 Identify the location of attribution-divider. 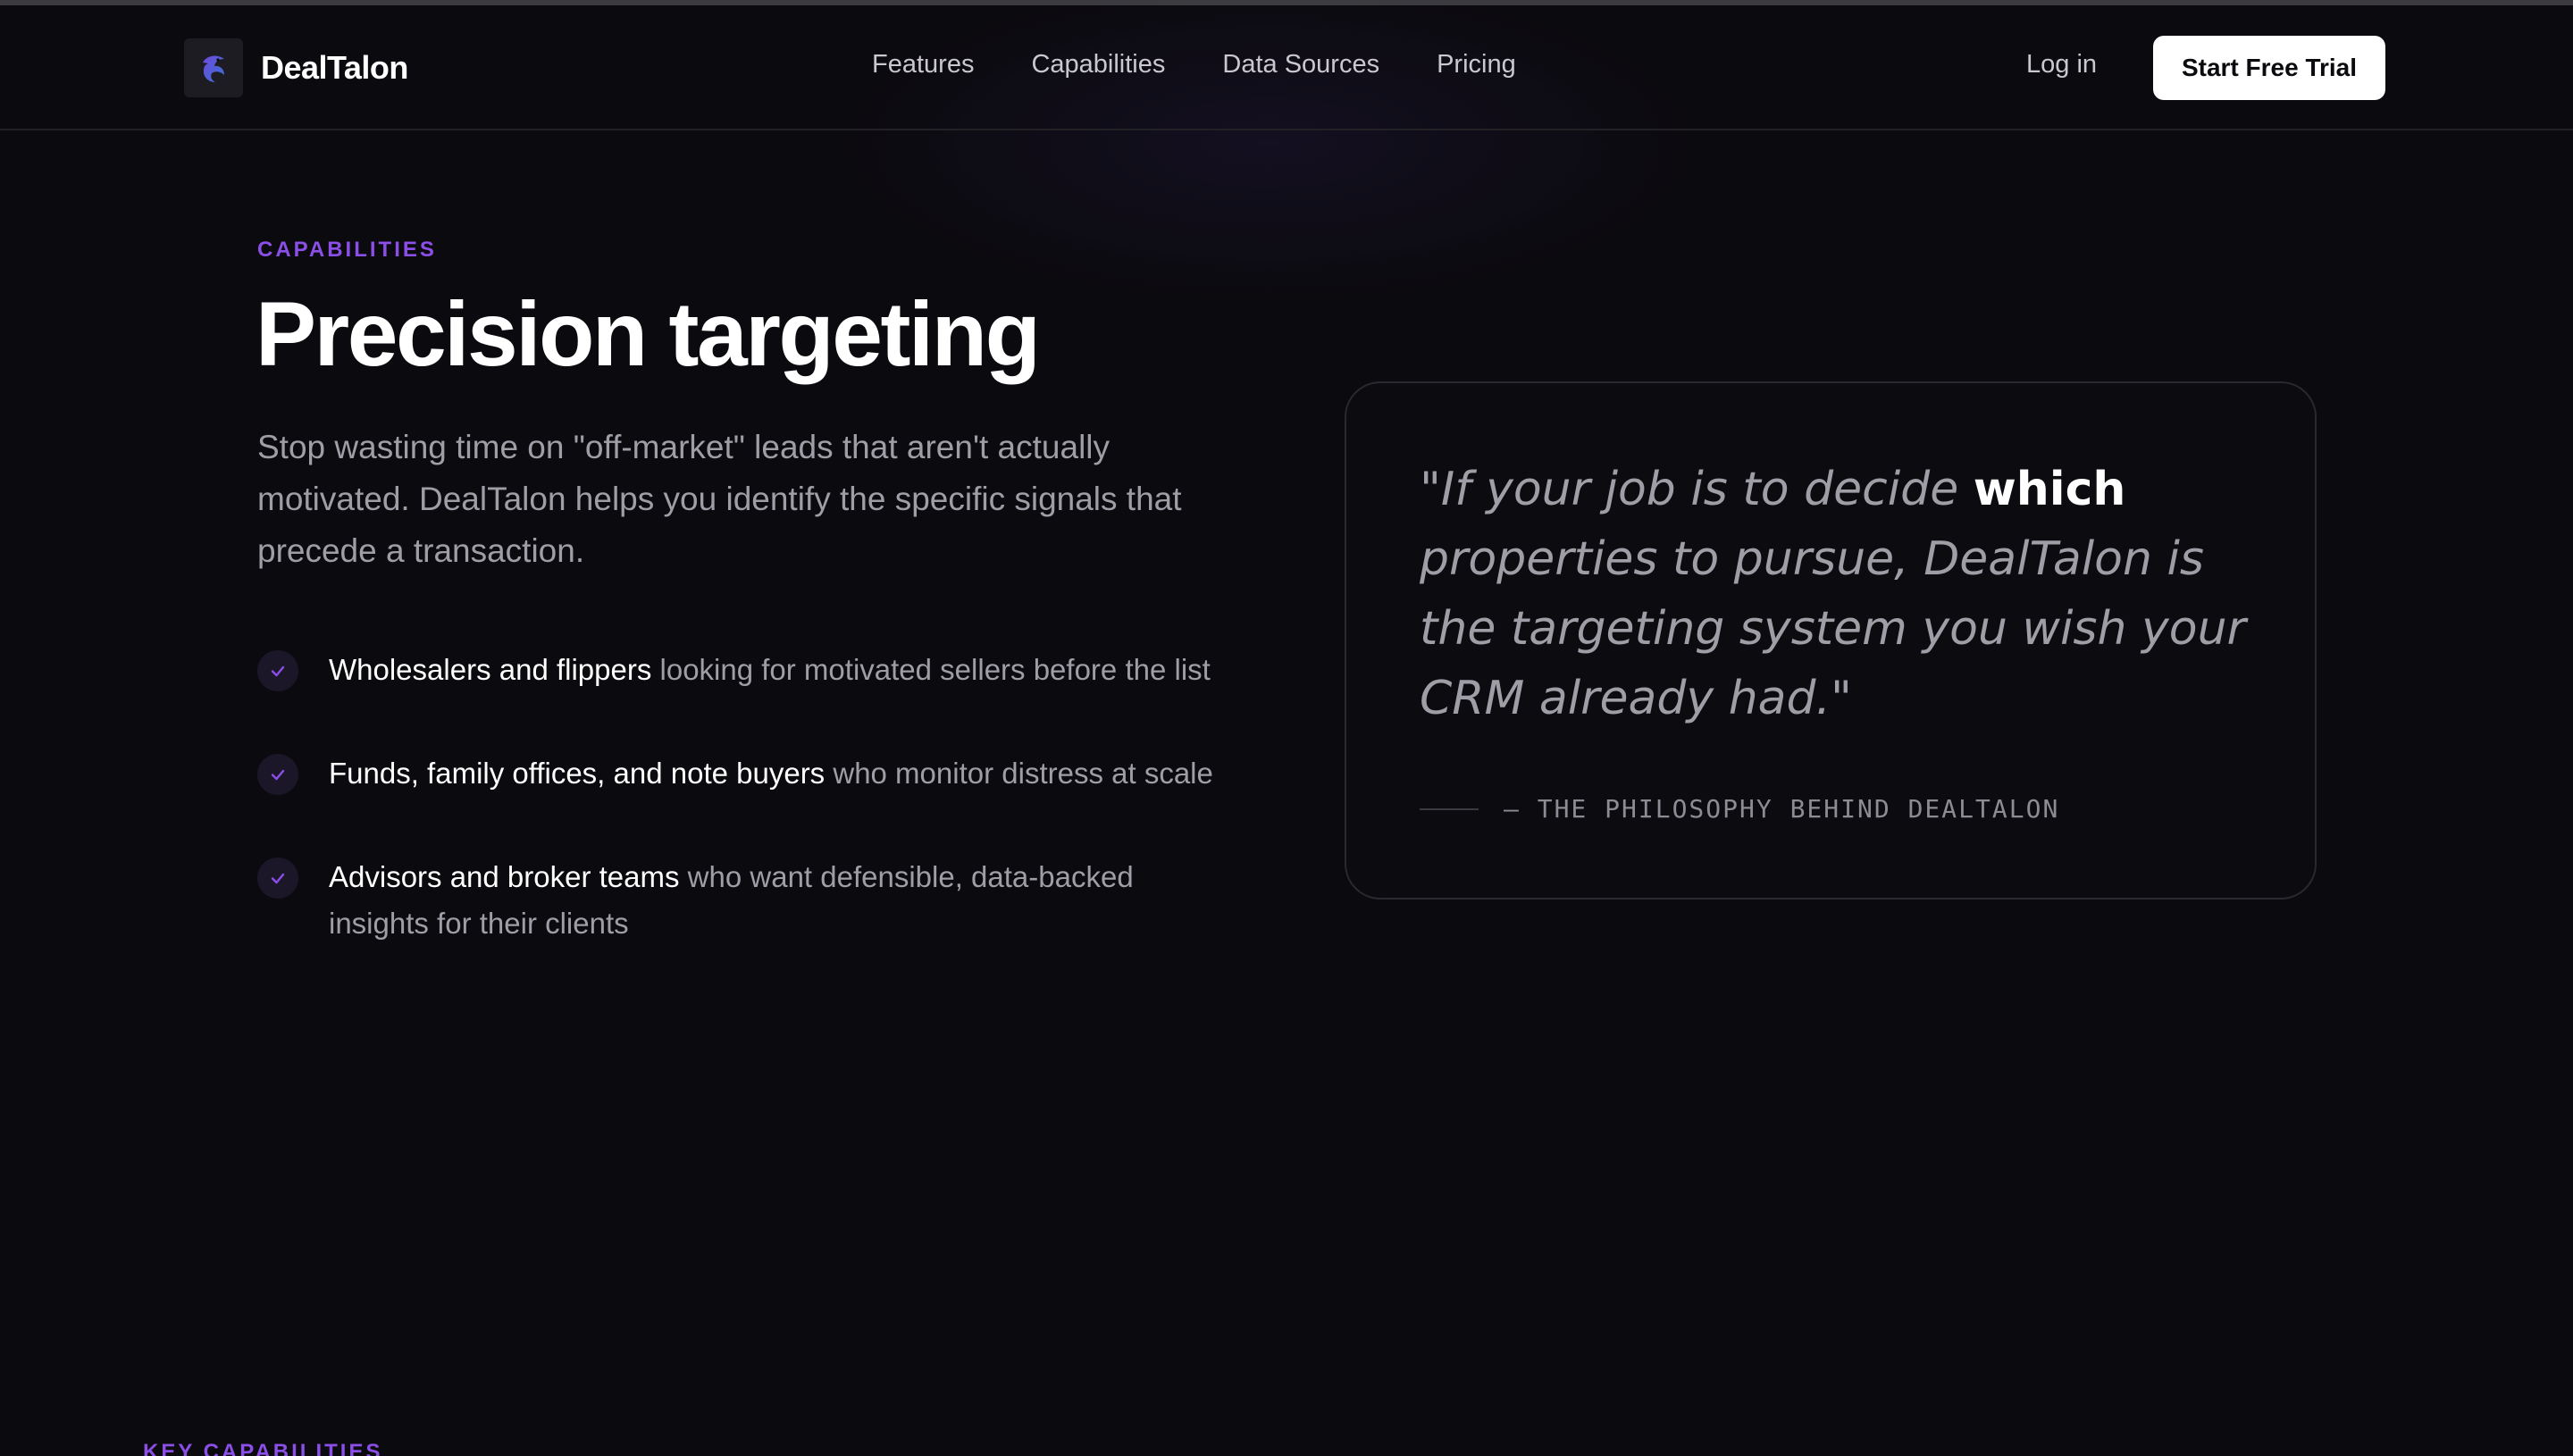
(1449, 808).